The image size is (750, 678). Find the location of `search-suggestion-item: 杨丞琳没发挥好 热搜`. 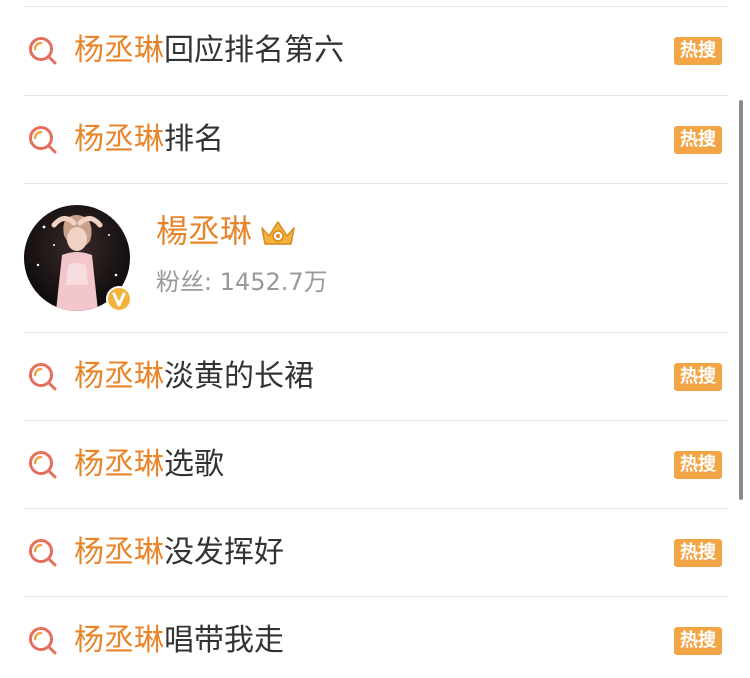

search-suggestion-item: 杨丞琳没发挥好 热搜 is located at coordinates (370, 553).